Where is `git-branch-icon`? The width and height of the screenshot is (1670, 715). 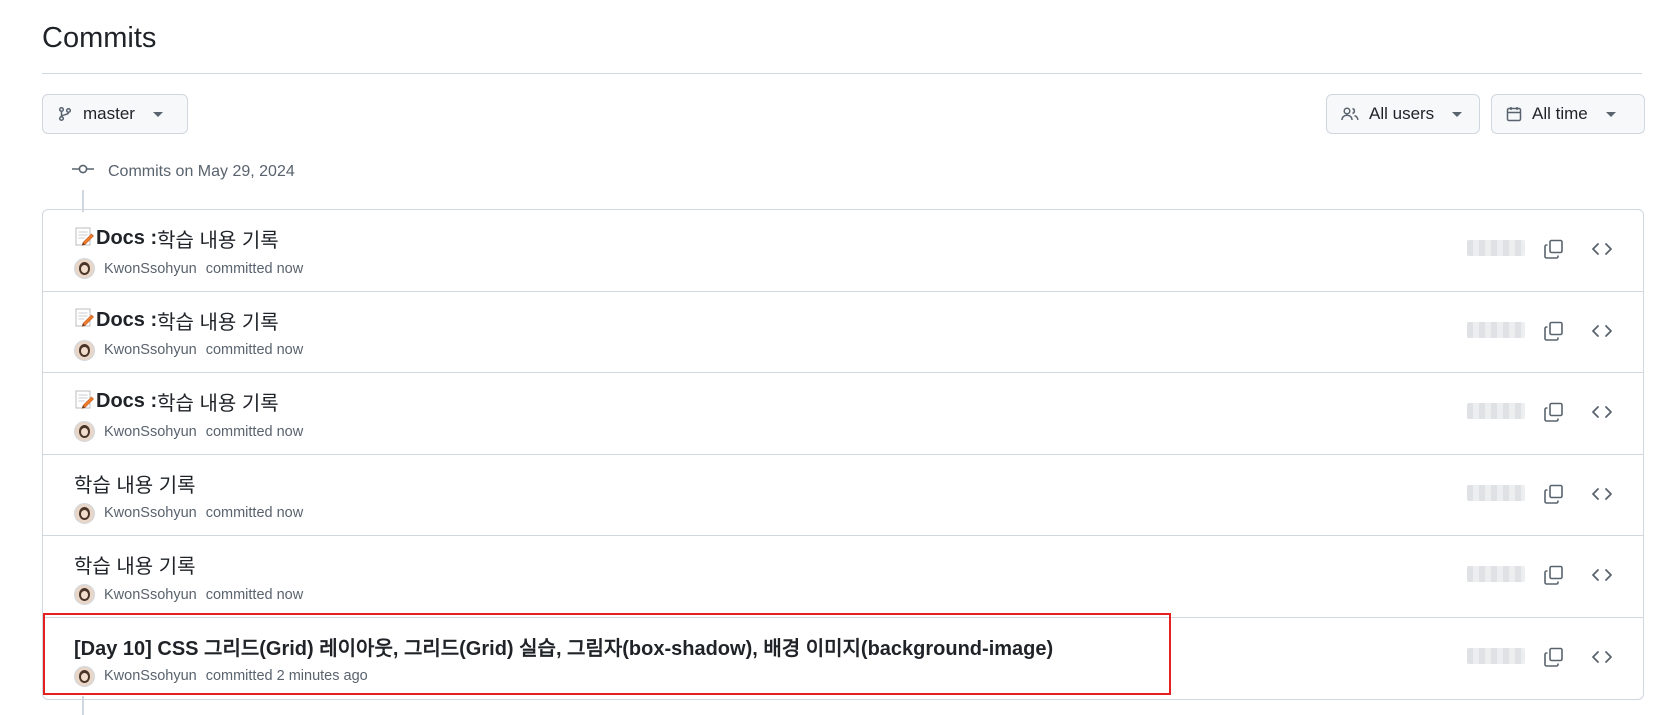
git-branch-icon is located at coordinates (65, 114).